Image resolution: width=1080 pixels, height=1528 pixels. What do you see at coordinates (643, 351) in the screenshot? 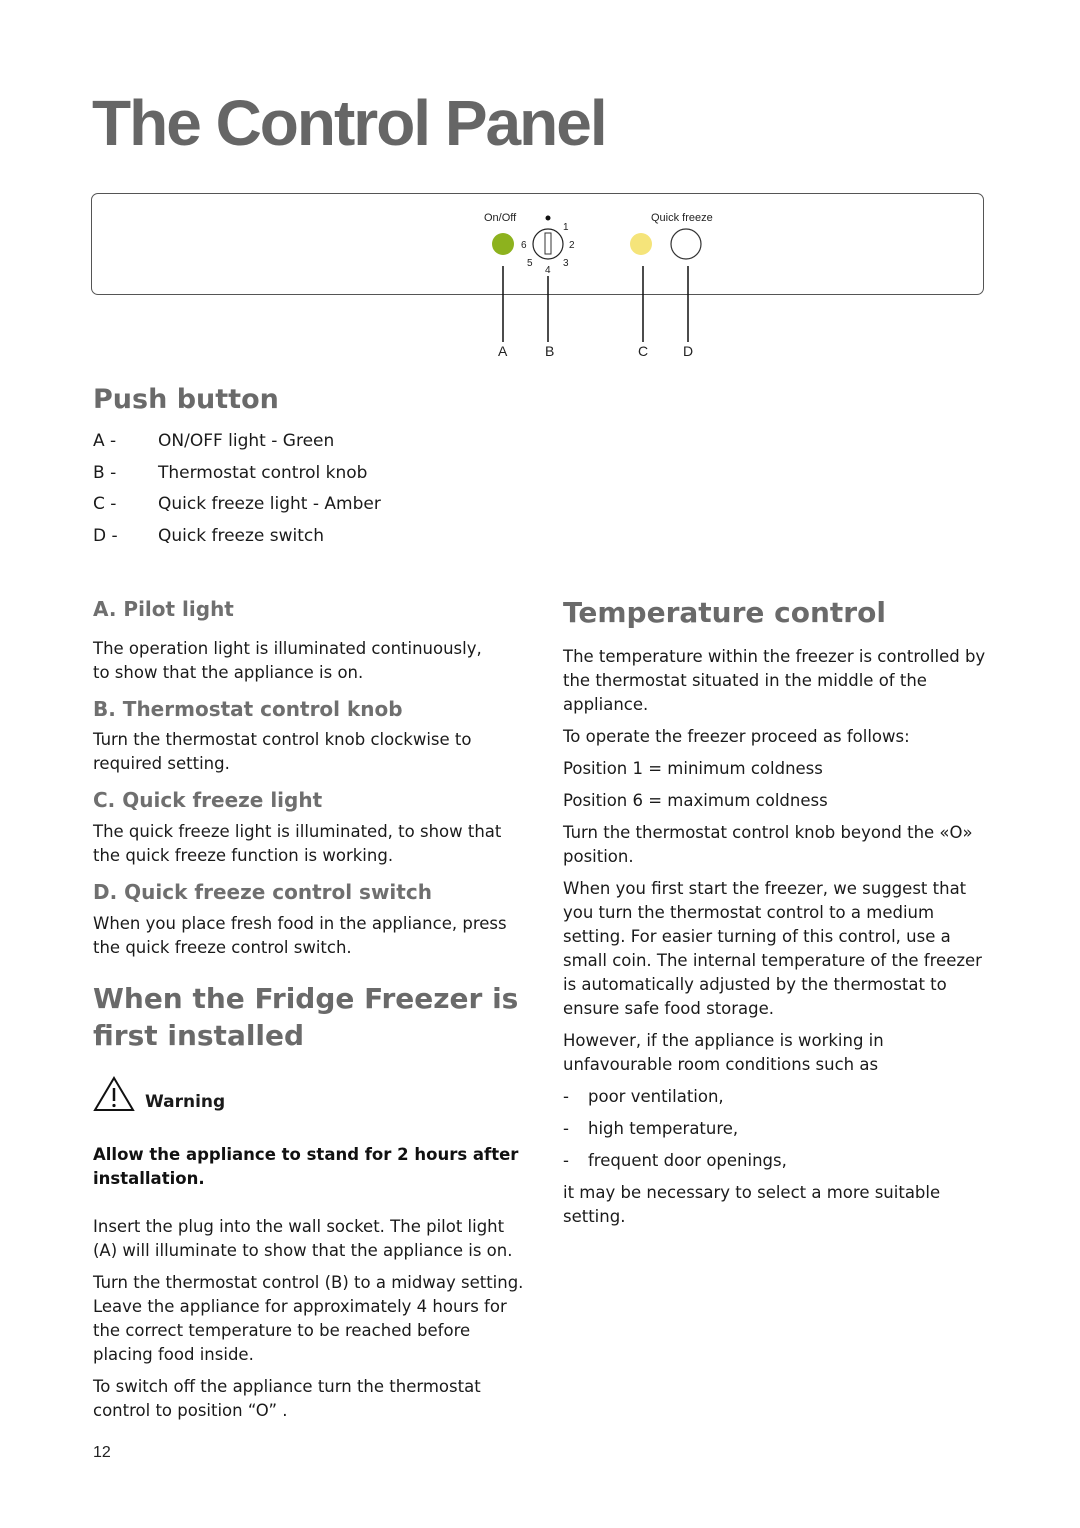
I see `callout-c: C` at bounding box center [643, 351].